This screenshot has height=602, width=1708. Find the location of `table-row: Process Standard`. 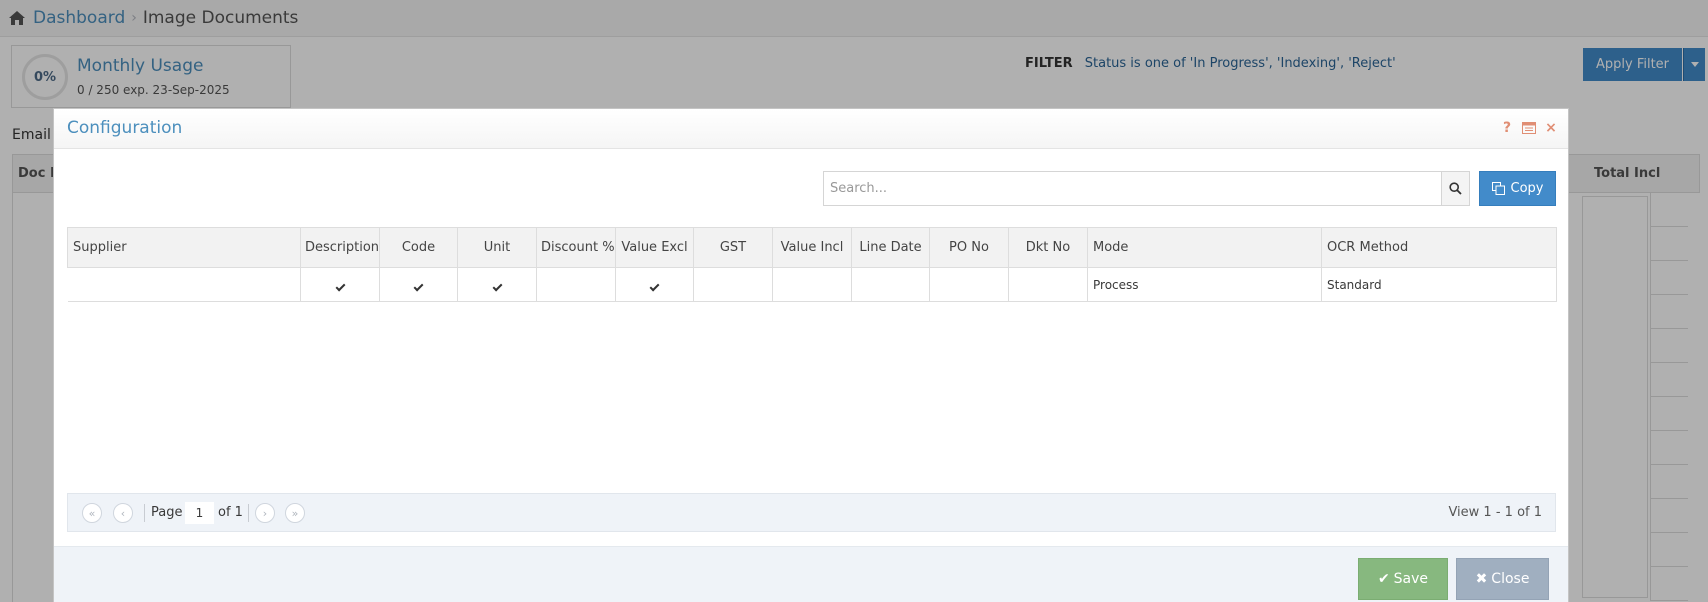

table-row: Process Standard is located at coordinates (812, 284).